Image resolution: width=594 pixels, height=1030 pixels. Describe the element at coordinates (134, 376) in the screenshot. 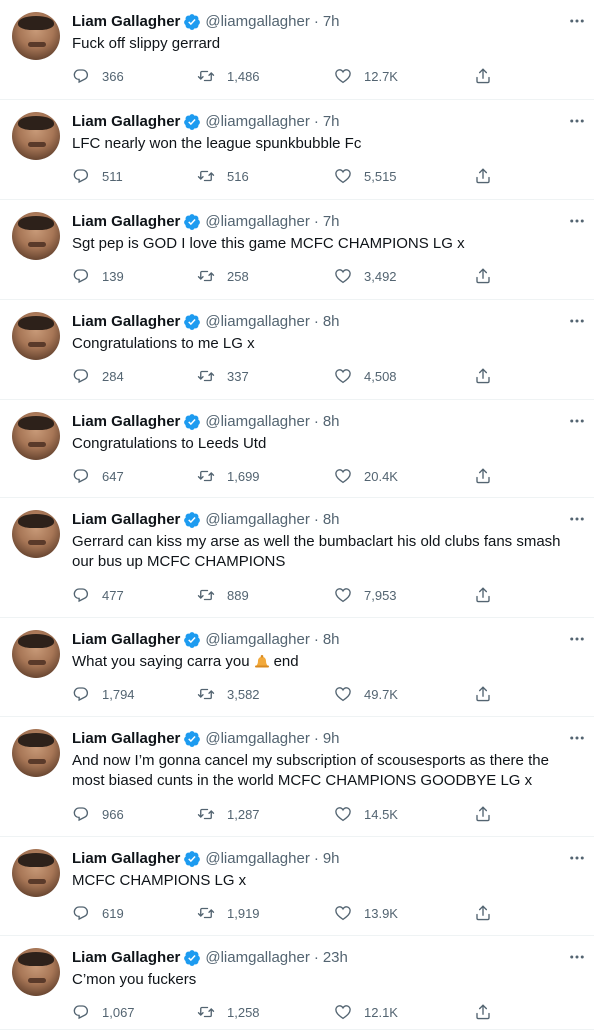

I see `reply-button: 284` at that location.